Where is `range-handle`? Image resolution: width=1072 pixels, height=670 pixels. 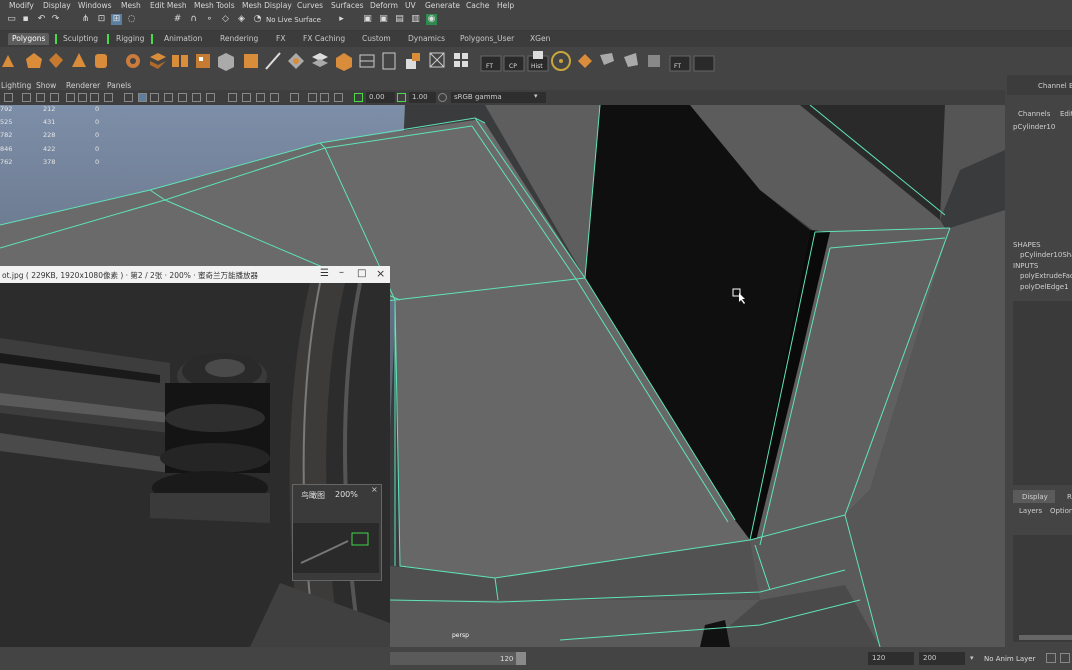 range-handle is located at coordinates (521, 658).